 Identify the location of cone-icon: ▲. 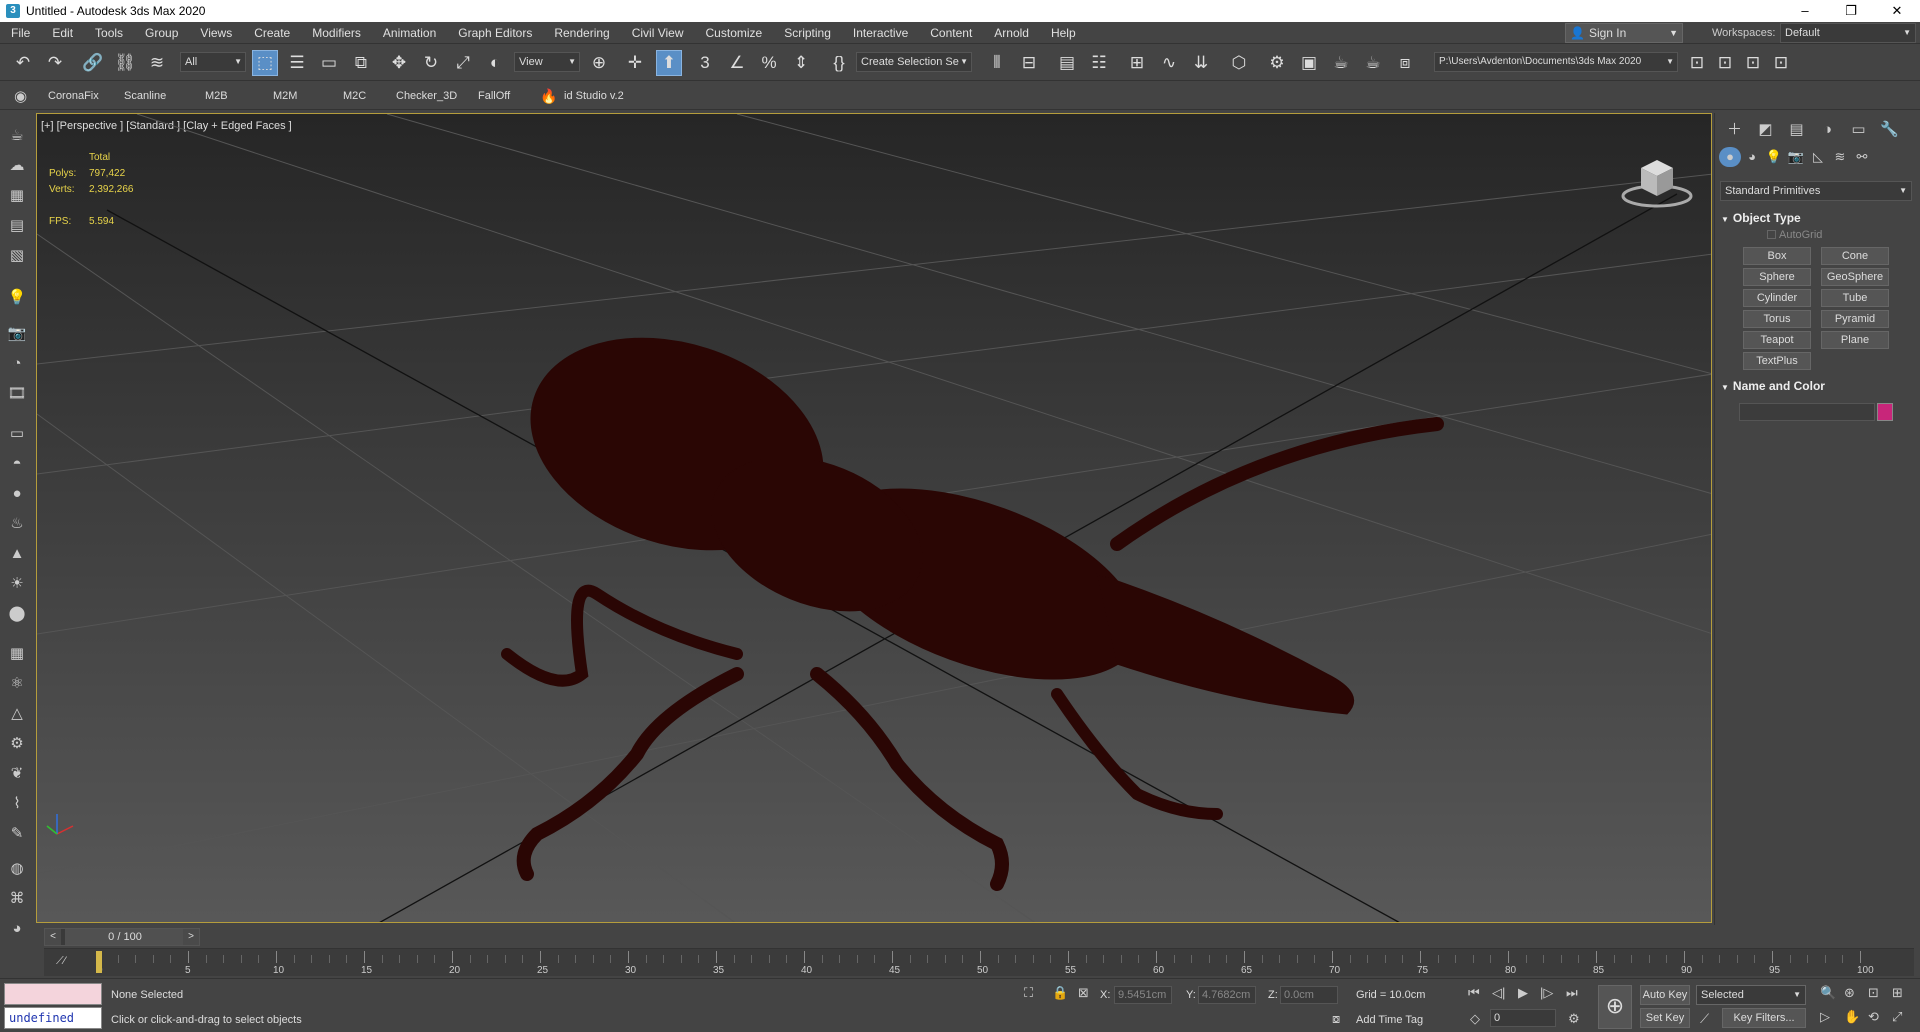
(17, 553).